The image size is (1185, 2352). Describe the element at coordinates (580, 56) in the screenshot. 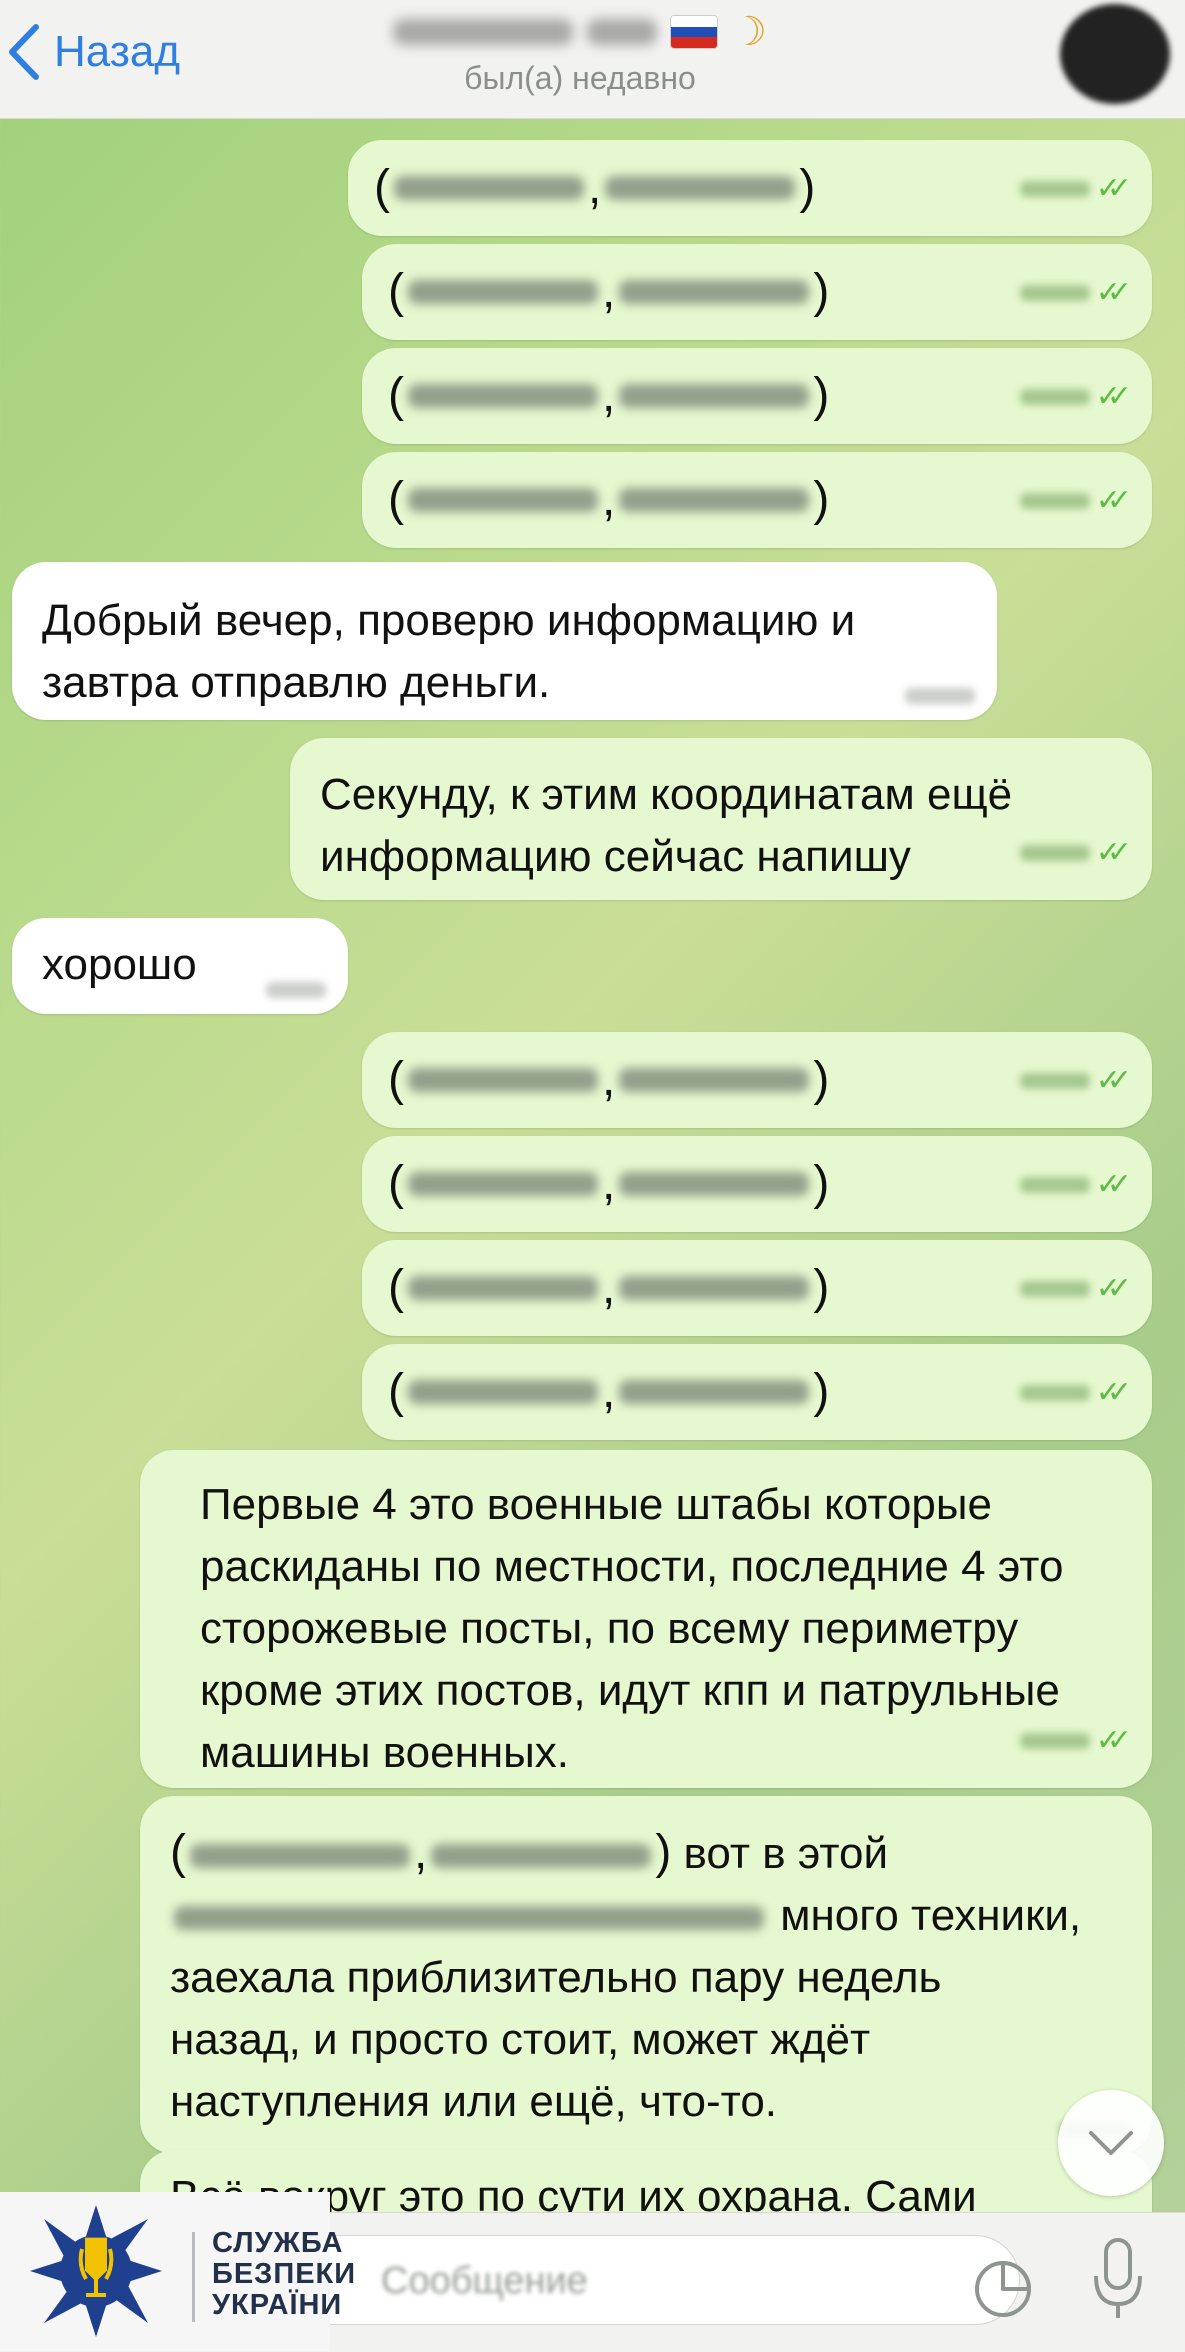

I see `contact-info: ☽ был(а) недавно` at that location.